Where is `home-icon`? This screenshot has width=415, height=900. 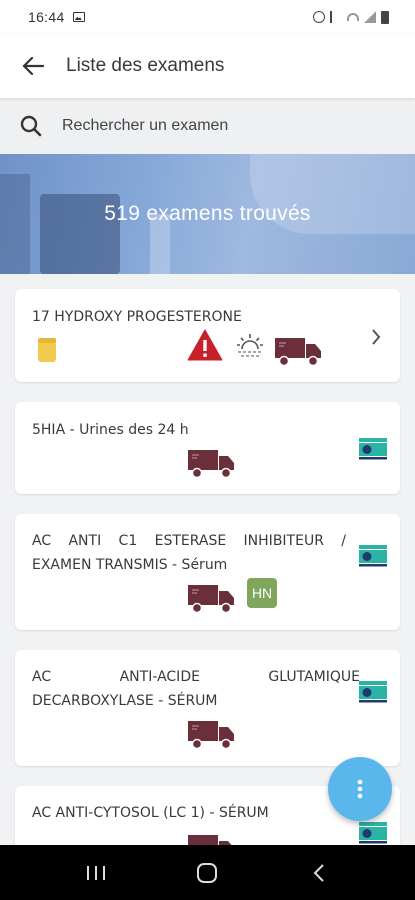 home-icon is located at coordinates (207, 872).